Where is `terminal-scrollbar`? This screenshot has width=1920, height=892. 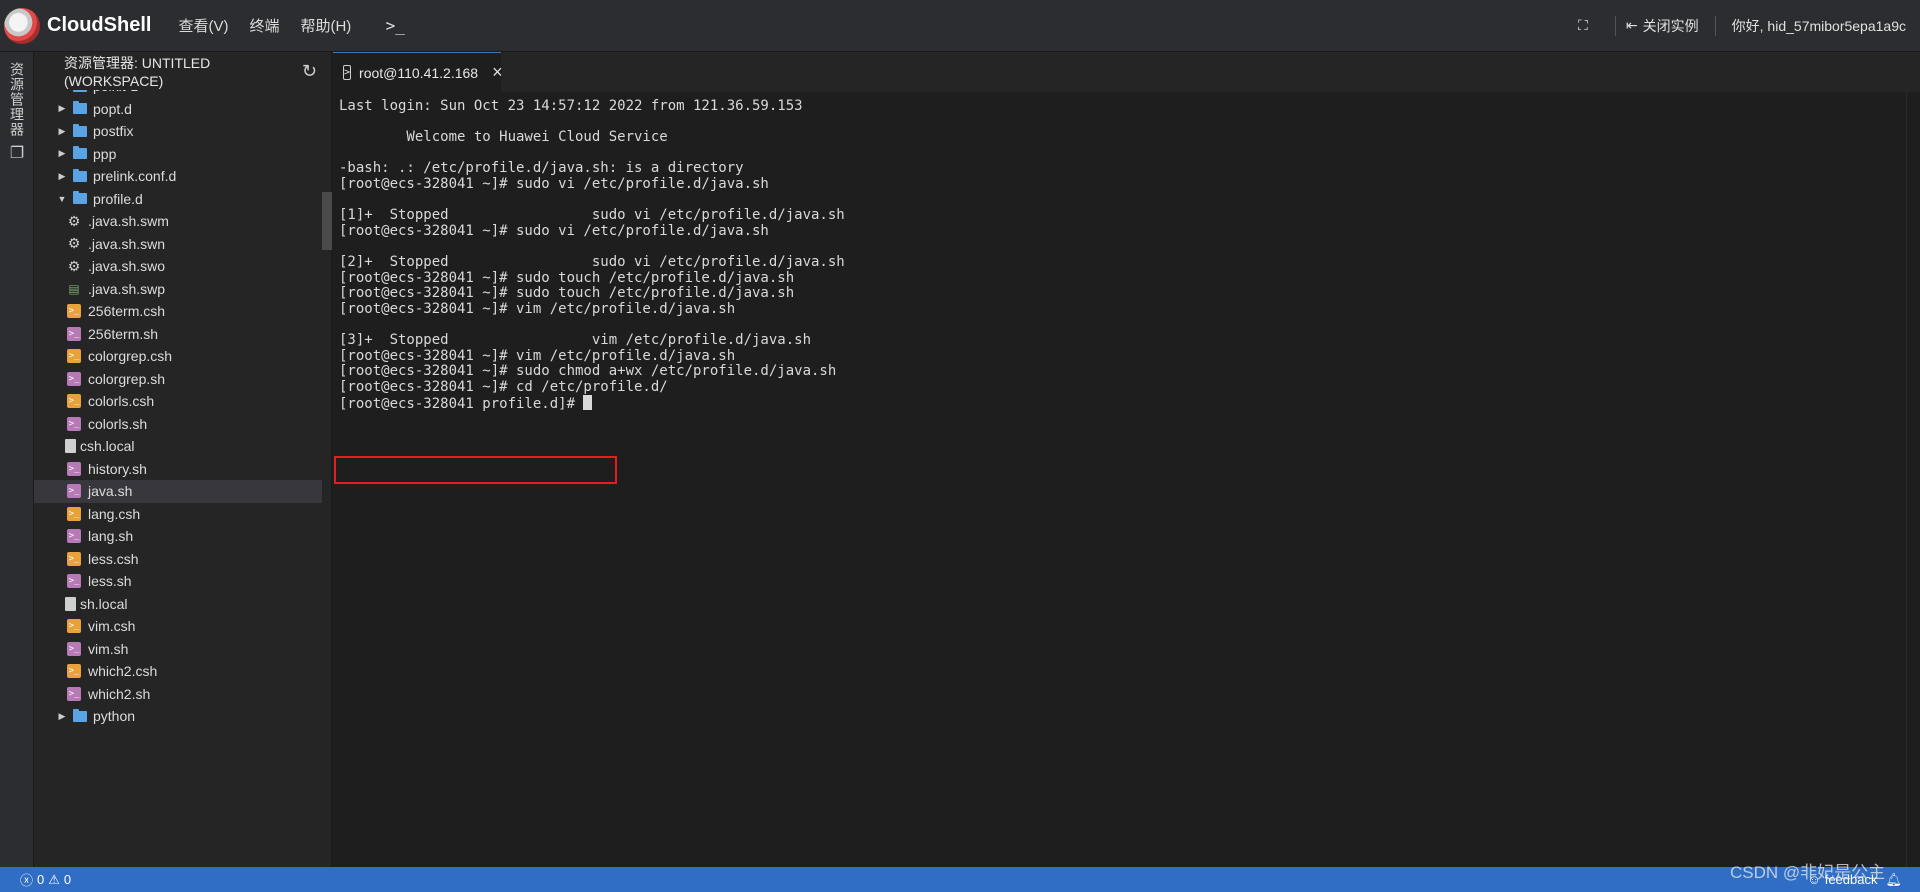
terminal-scrollbar is located at coordinates (1913, 479).